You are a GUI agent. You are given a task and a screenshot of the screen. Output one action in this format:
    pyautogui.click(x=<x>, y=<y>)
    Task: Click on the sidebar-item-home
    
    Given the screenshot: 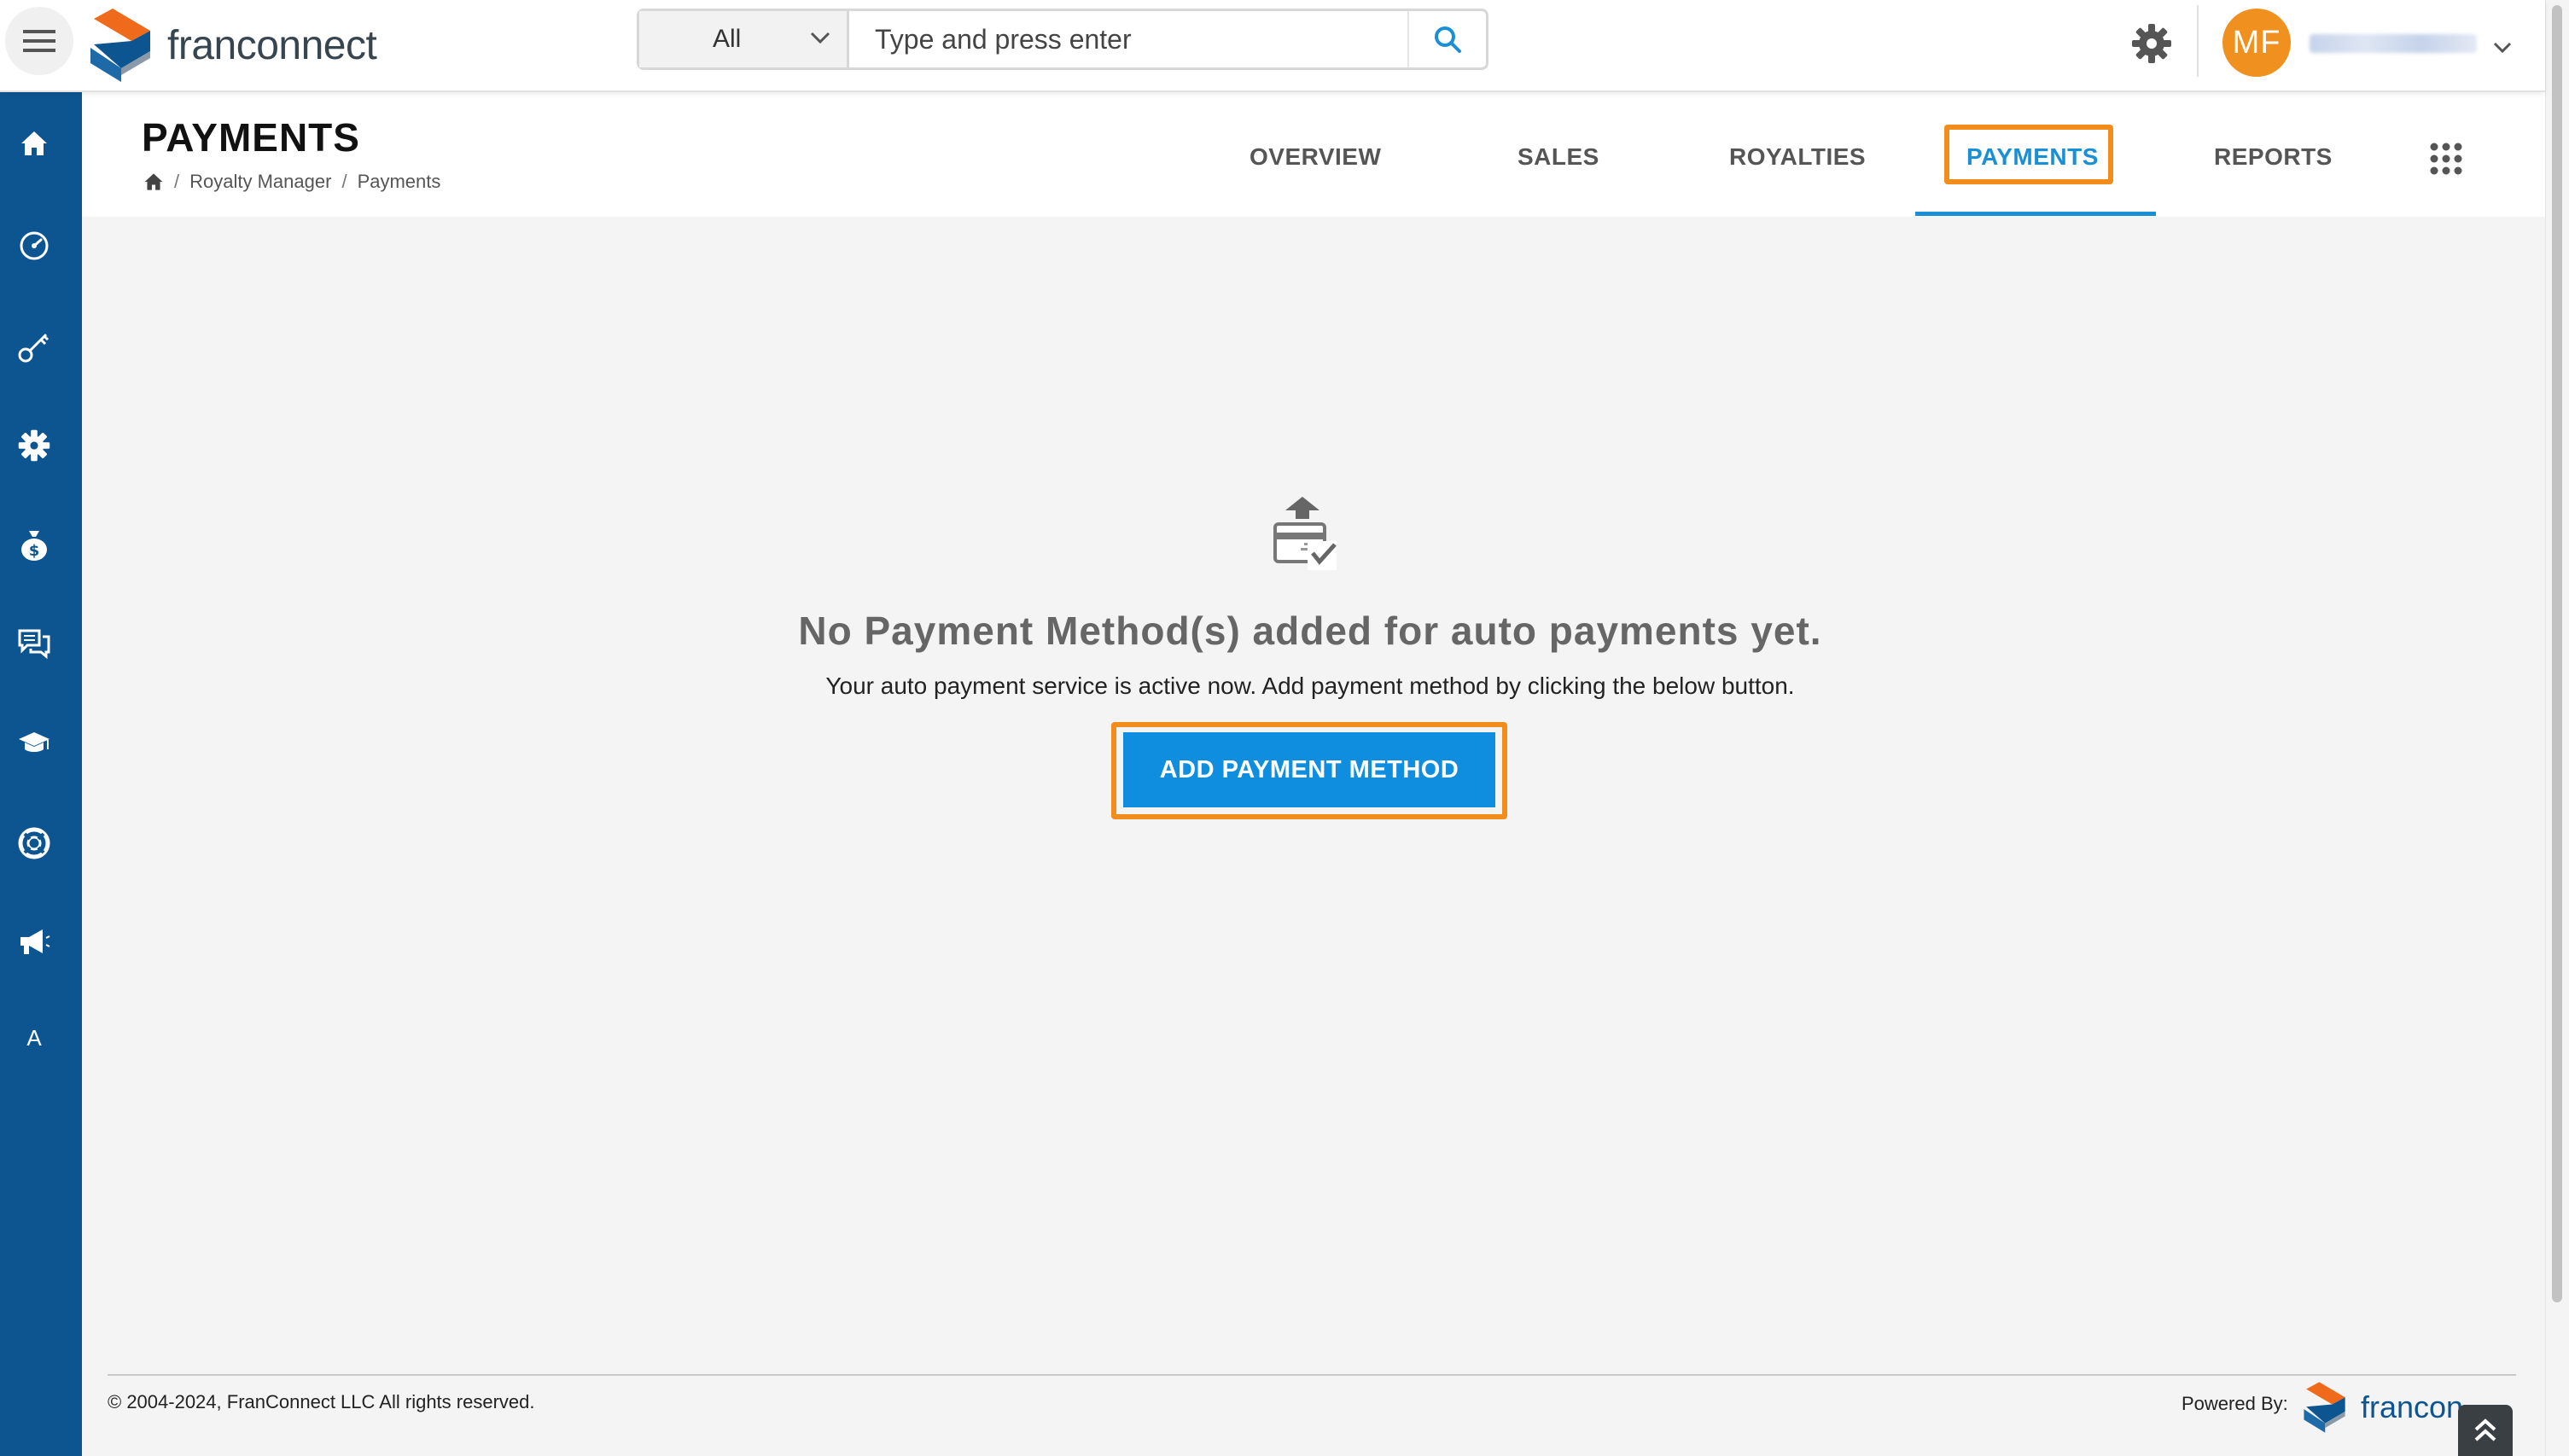 What is the action you would take?
    pyautogui.click(x=34, y=143)
    